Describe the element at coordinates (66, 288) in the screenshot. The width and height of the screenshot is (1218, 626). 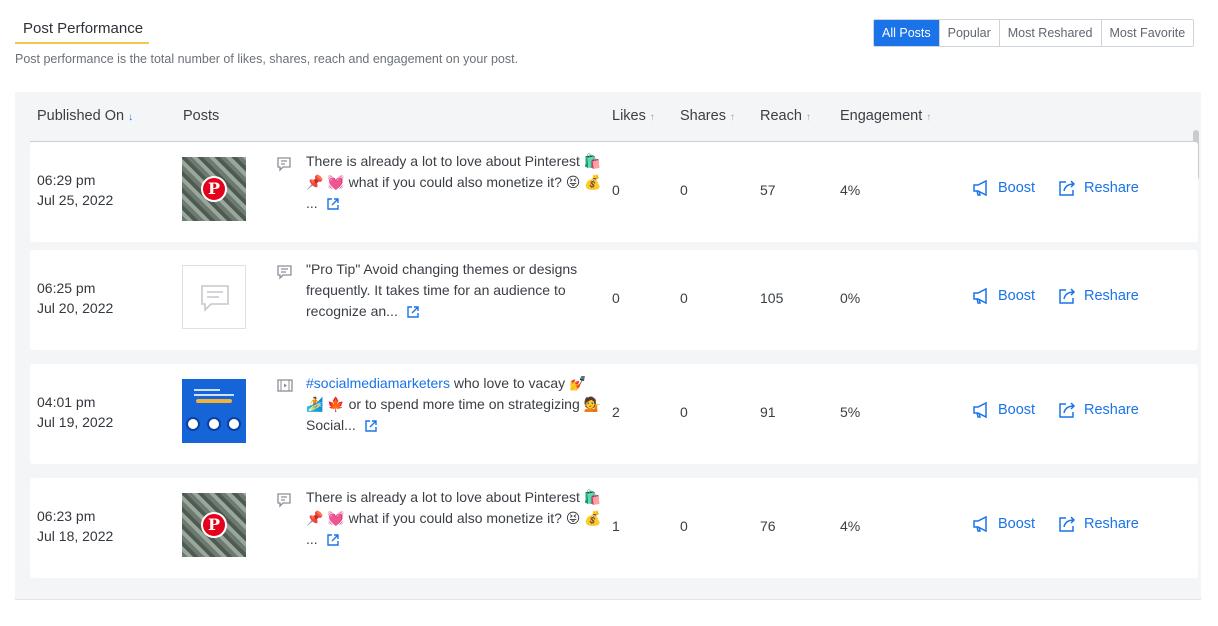
I see `post-time: 06:25 pm` at that location.